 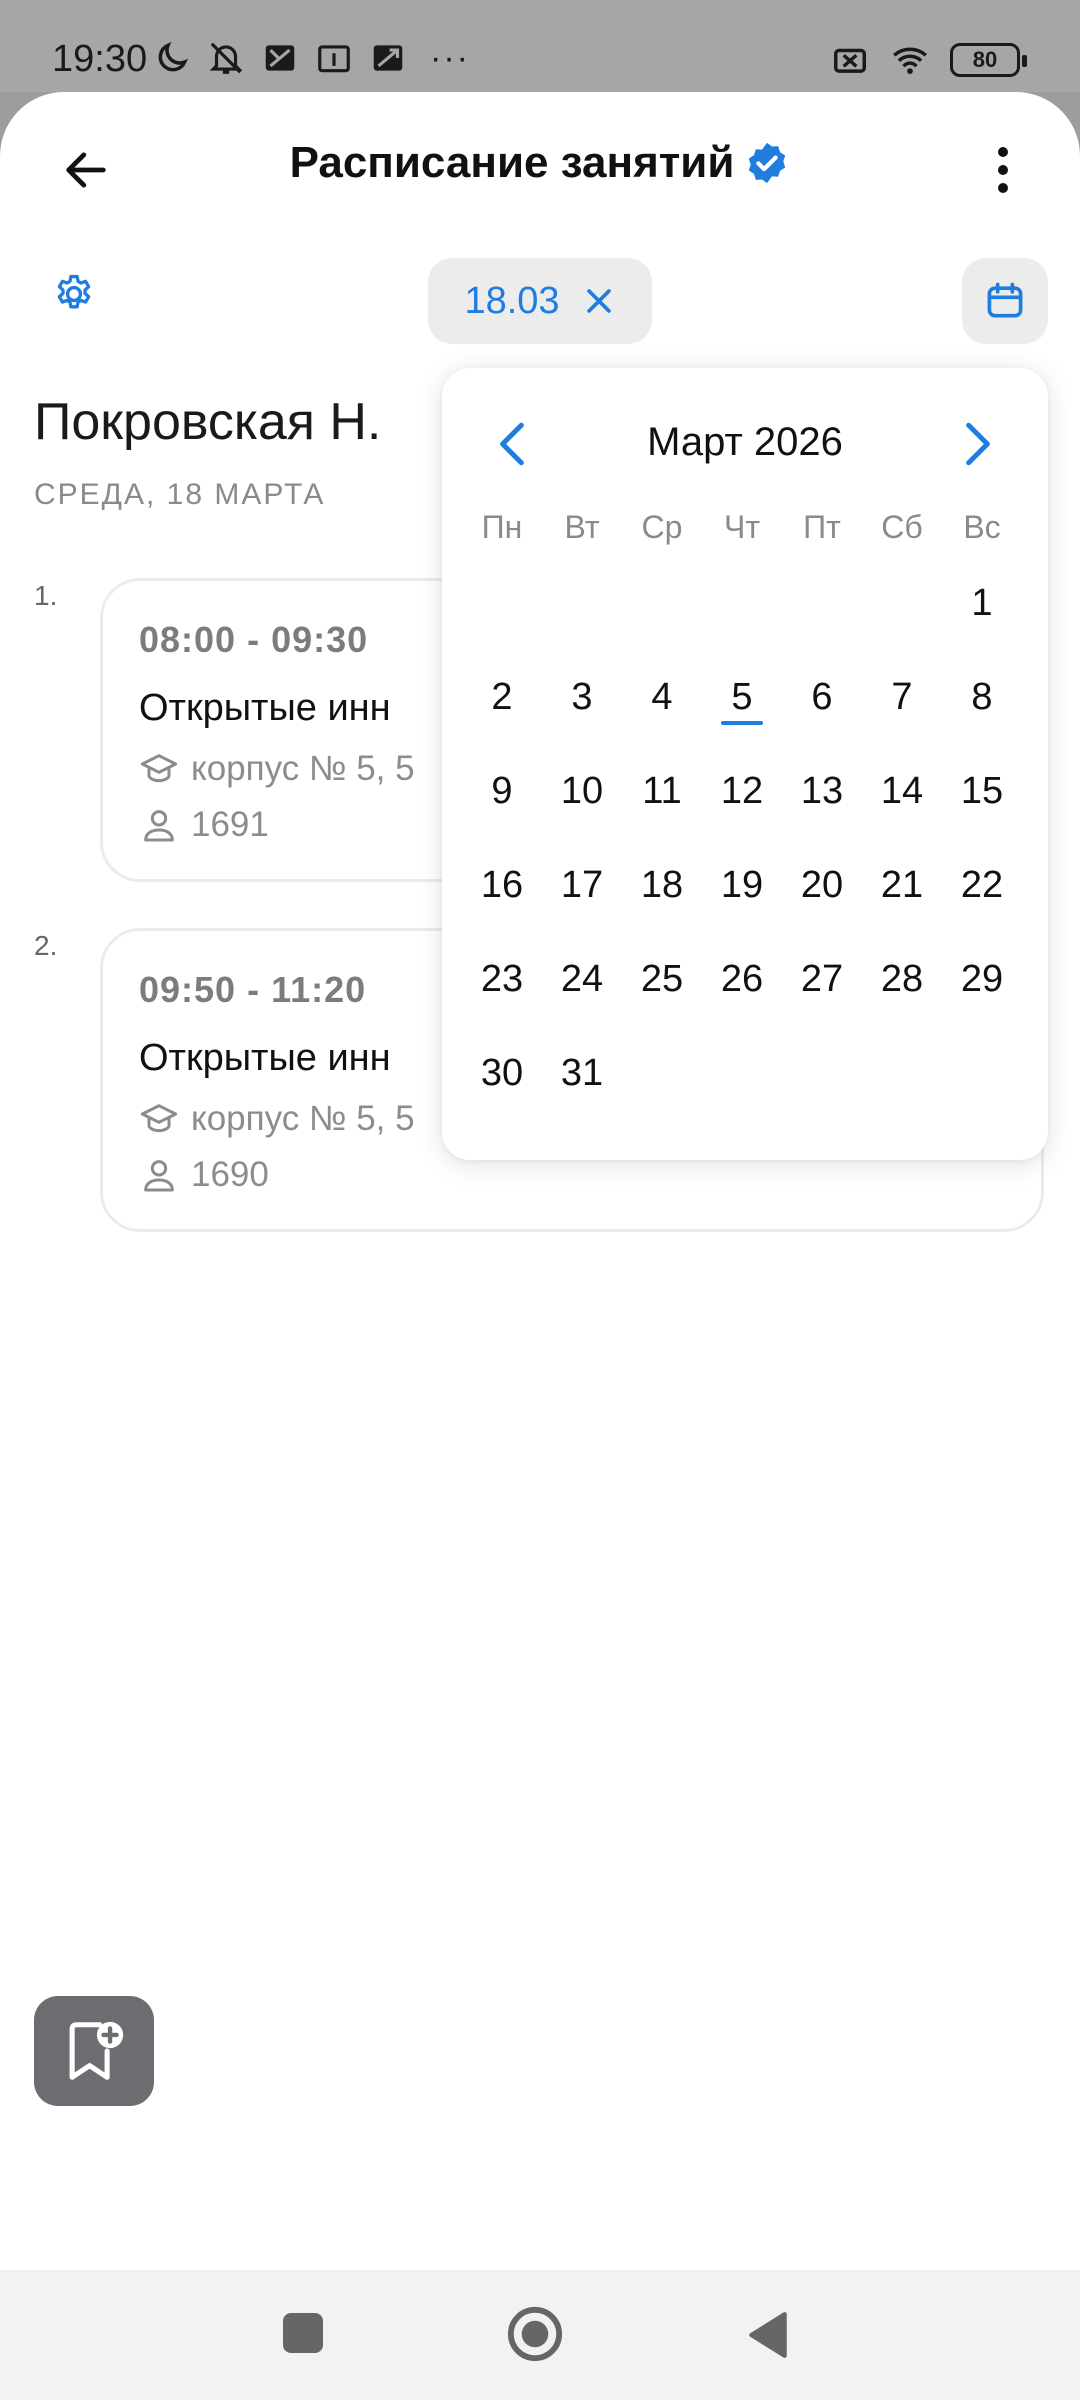 What do you see at coordinates (582, 697) in the screenshot?
I see `calendar-day: 3` at bounding box center [582, 697].